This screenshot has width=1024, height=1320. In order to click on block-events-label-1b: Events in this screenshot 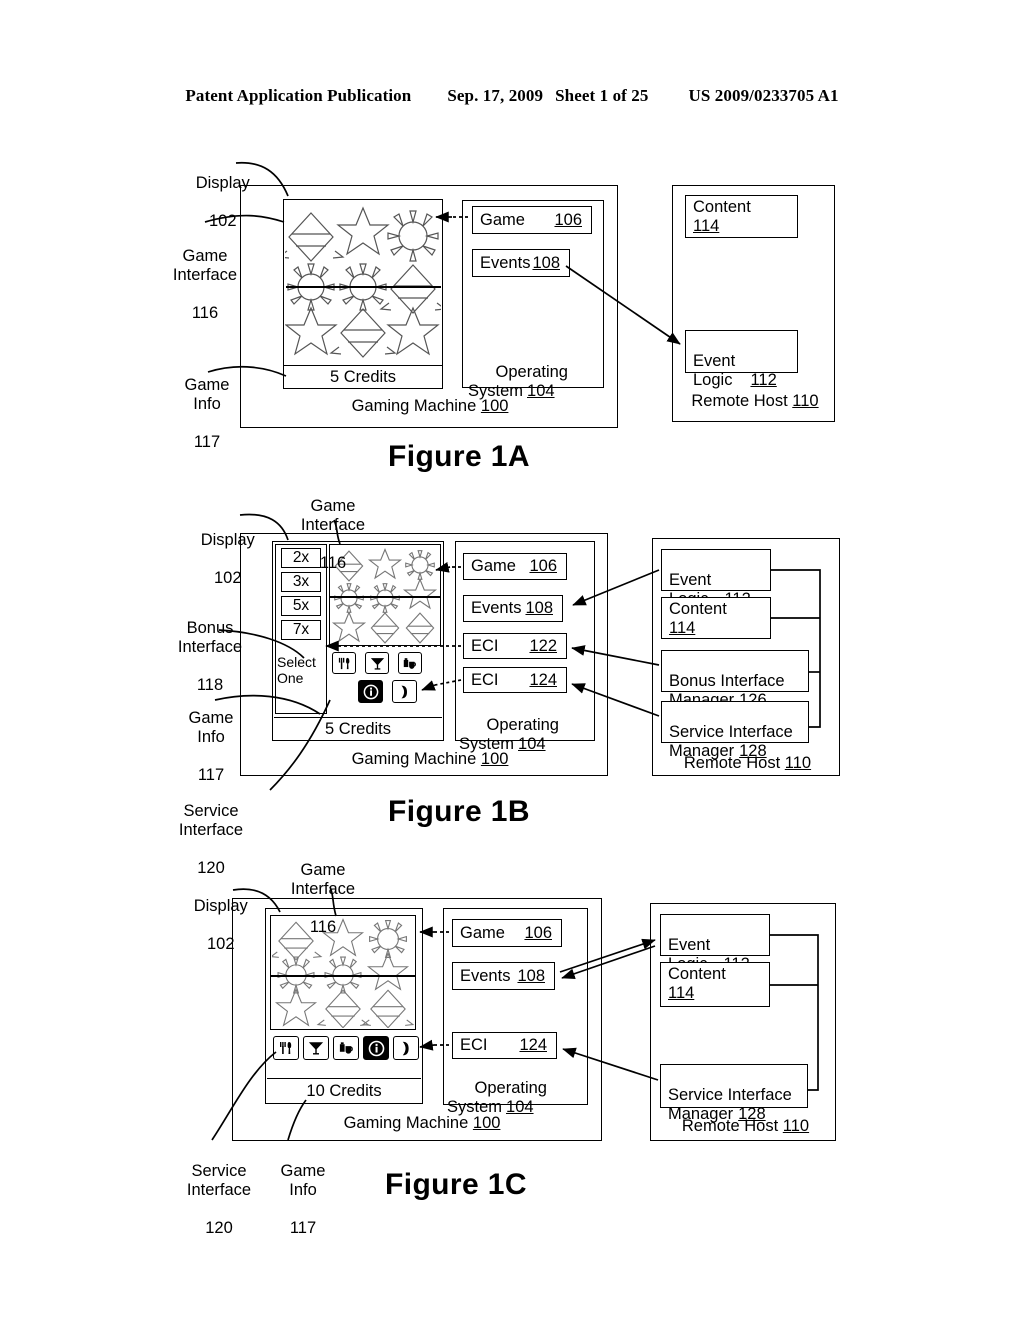, I will do `click(496, 608)`.